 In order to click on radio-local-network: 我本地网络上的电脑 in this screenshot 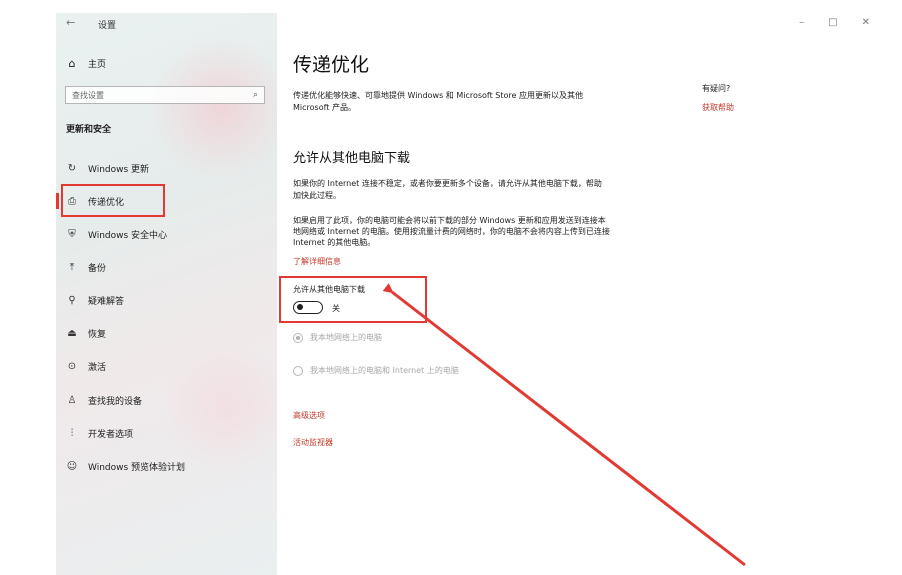, I will do `click(337, 337)`.